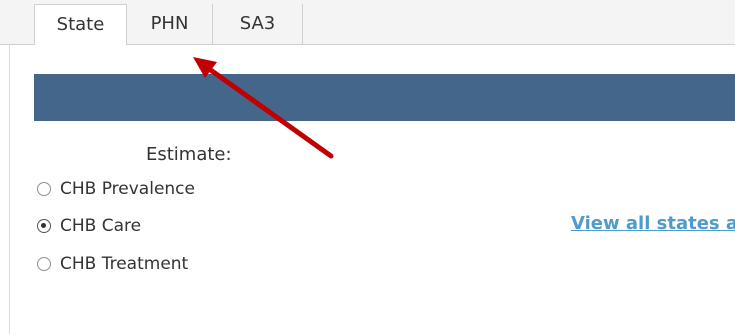  What do you see at coordinates (9, 189) in the screenshot?
I see `content-left-border` at bounding box center [9, 189].